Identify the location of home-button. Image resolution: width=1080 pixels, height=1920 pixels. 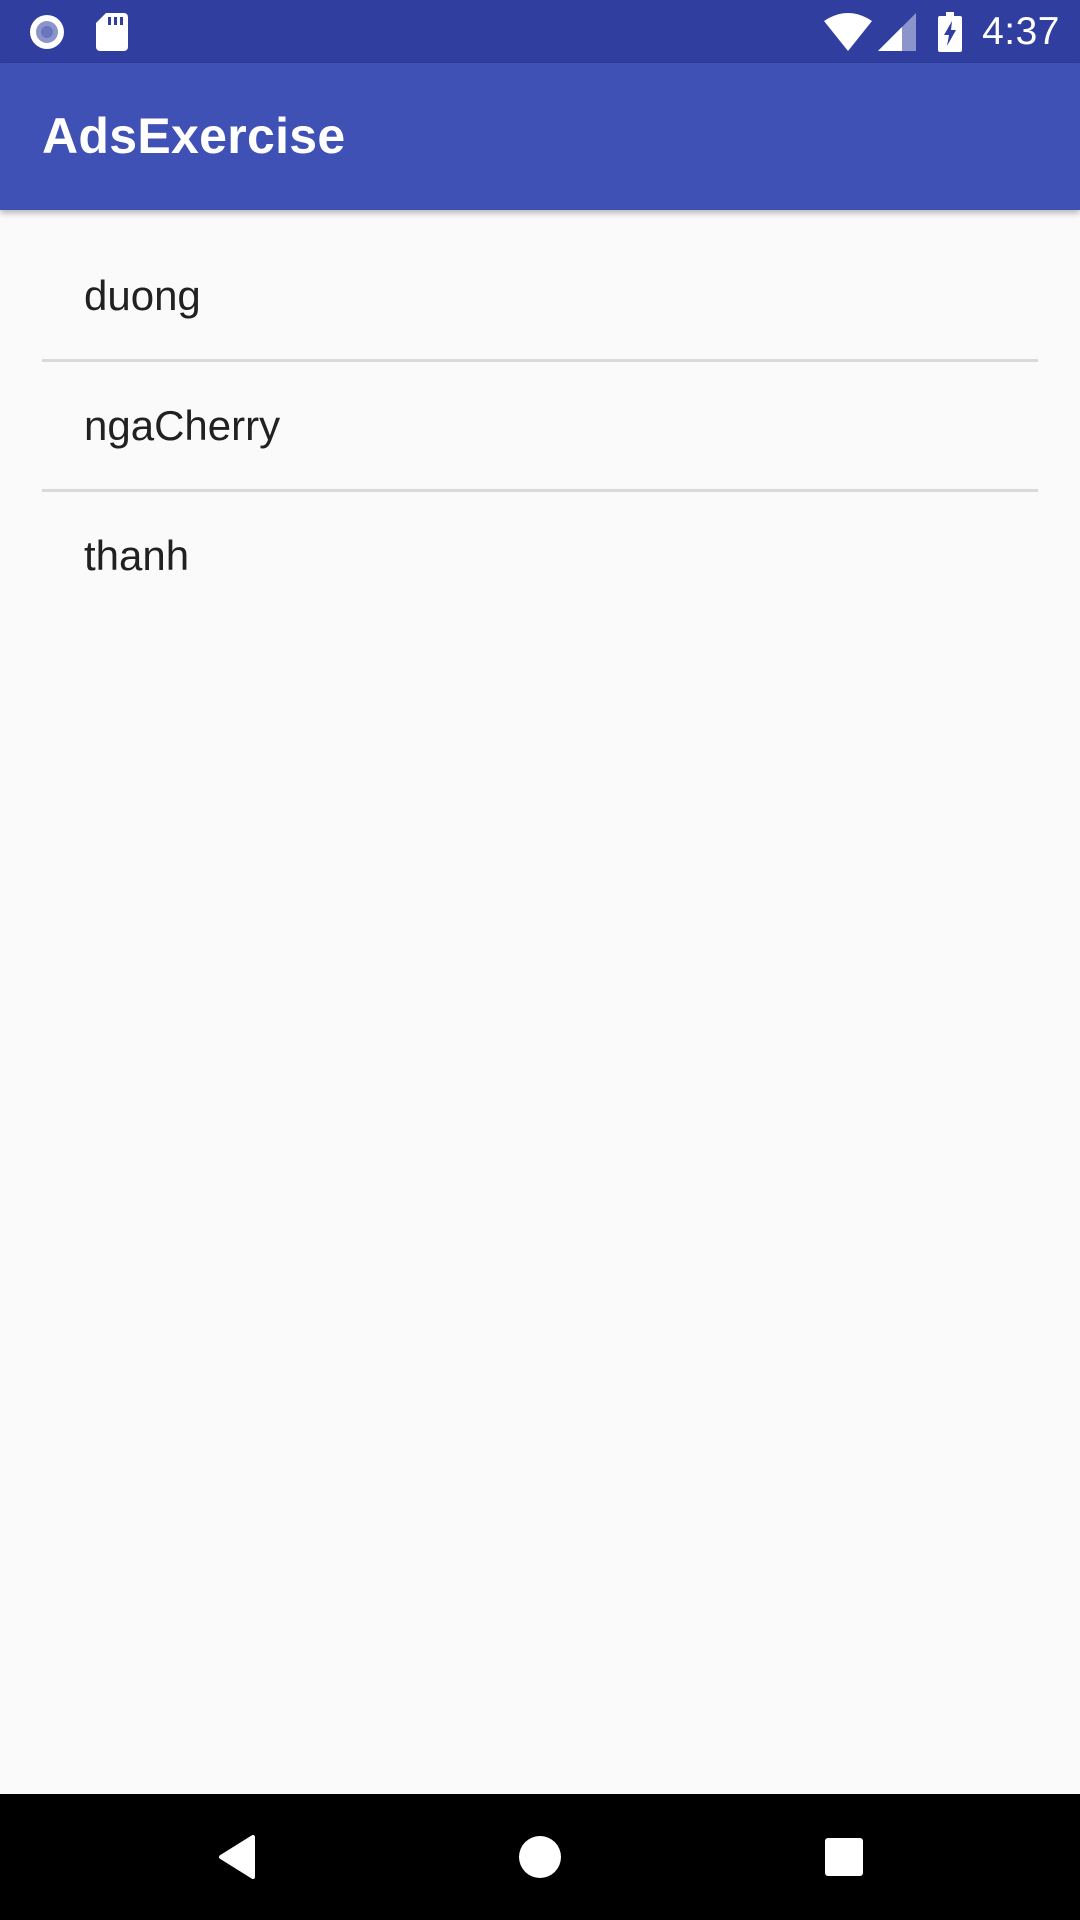
(540, 1857).